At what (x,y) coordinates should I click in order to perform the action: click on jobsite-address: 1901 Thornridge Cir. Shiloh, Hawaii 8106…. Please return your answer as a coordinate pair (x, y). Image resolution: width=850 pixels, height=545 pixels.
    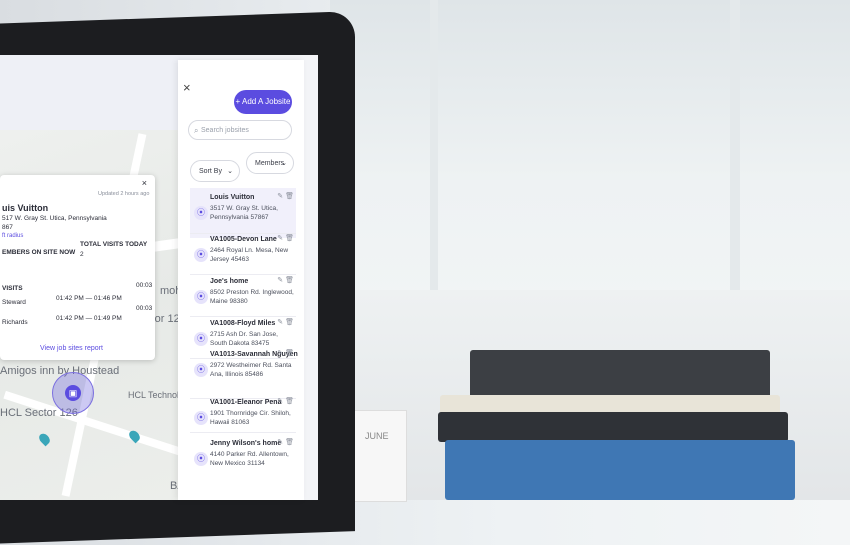
    Looking at the image, I should click on (250, 418).